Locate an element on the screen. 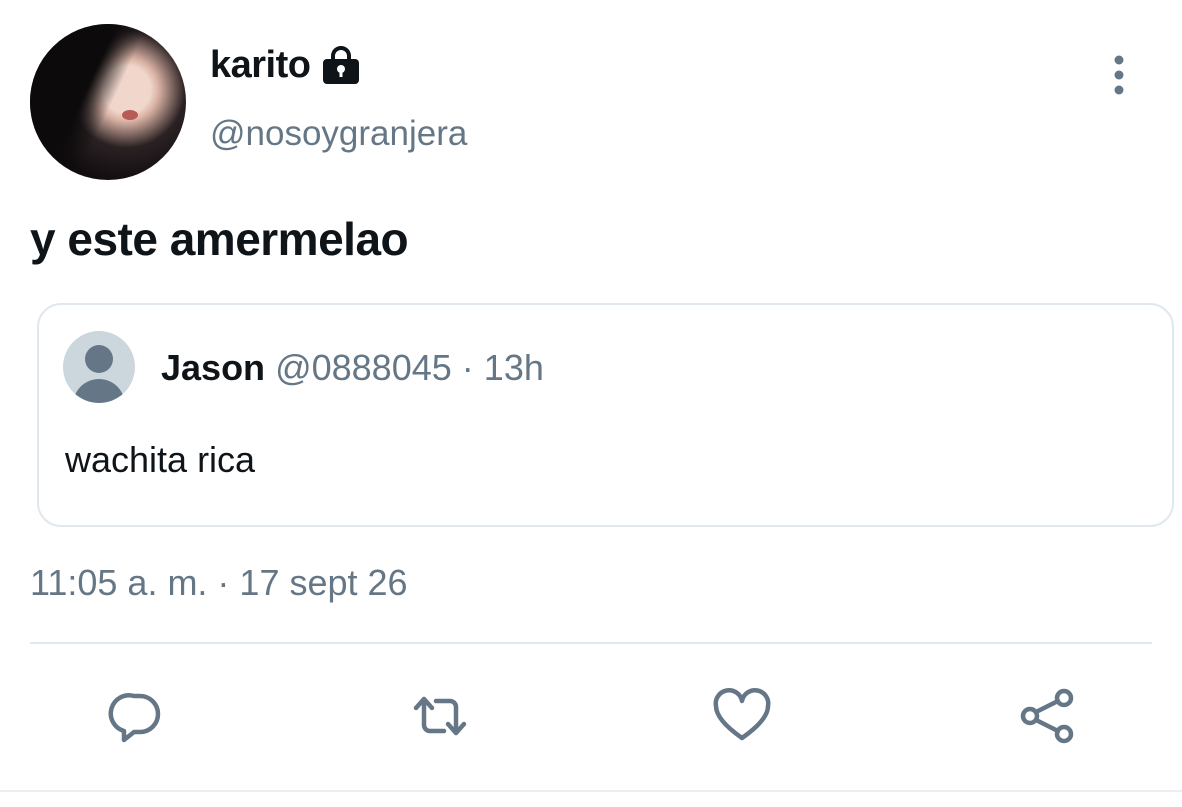 The height and width of the screenshot is (807, 1182). quoted-tweet-text: wachita rica is located at coordinates (160, 459).